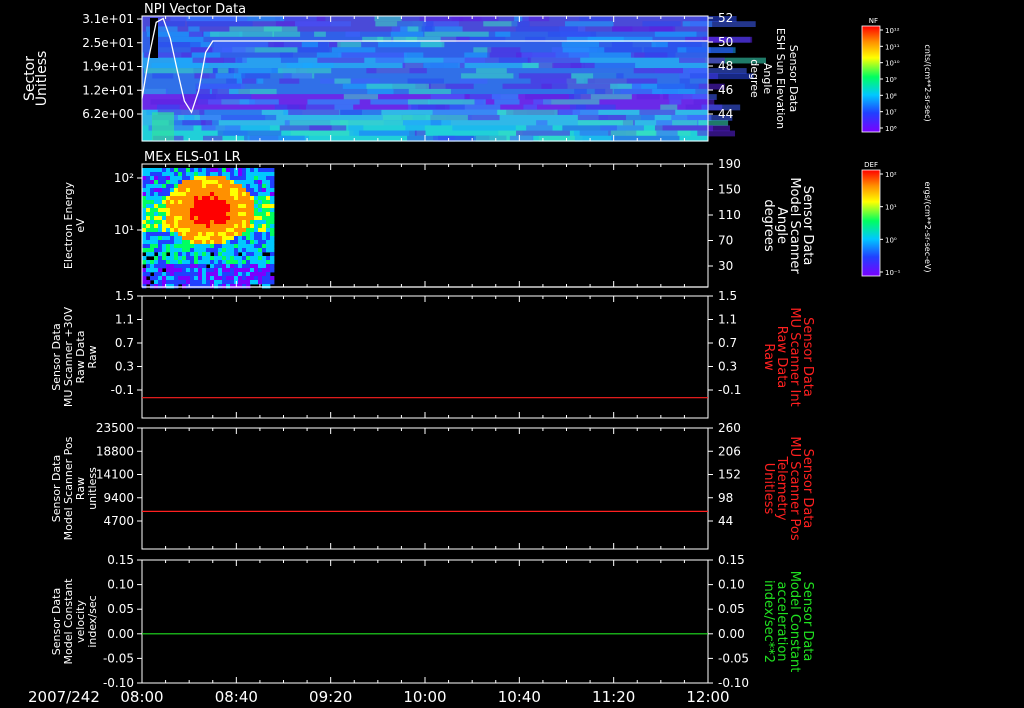 Image resolution: width=1024 pixels, height=708 pixels. What do you see at coordinates (108, 114) in the screenshot?
I see `y-tick-label: 6.2e+00` at bounding box center [108, 114].